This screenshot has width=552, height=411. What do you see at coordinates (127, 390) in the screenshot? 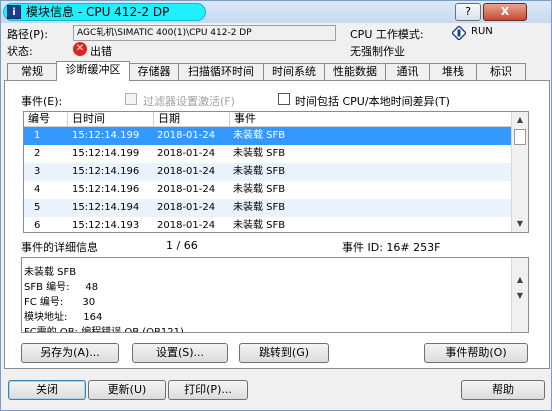
I see `update-button: 更新(U)` at bounding box center [127, 390].